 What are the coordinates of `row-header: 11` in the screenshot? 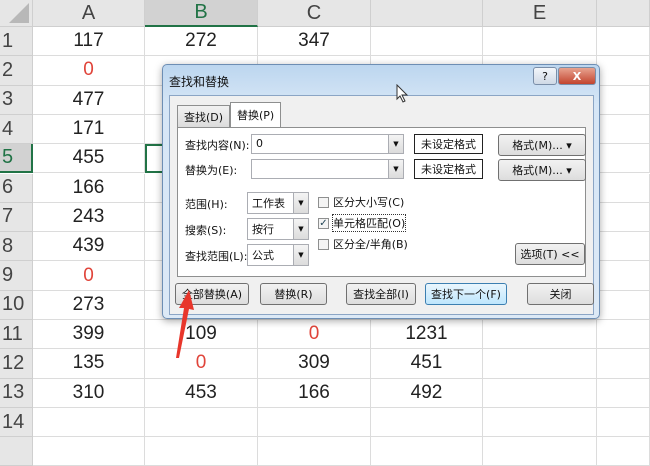 It's located at (16, 335).